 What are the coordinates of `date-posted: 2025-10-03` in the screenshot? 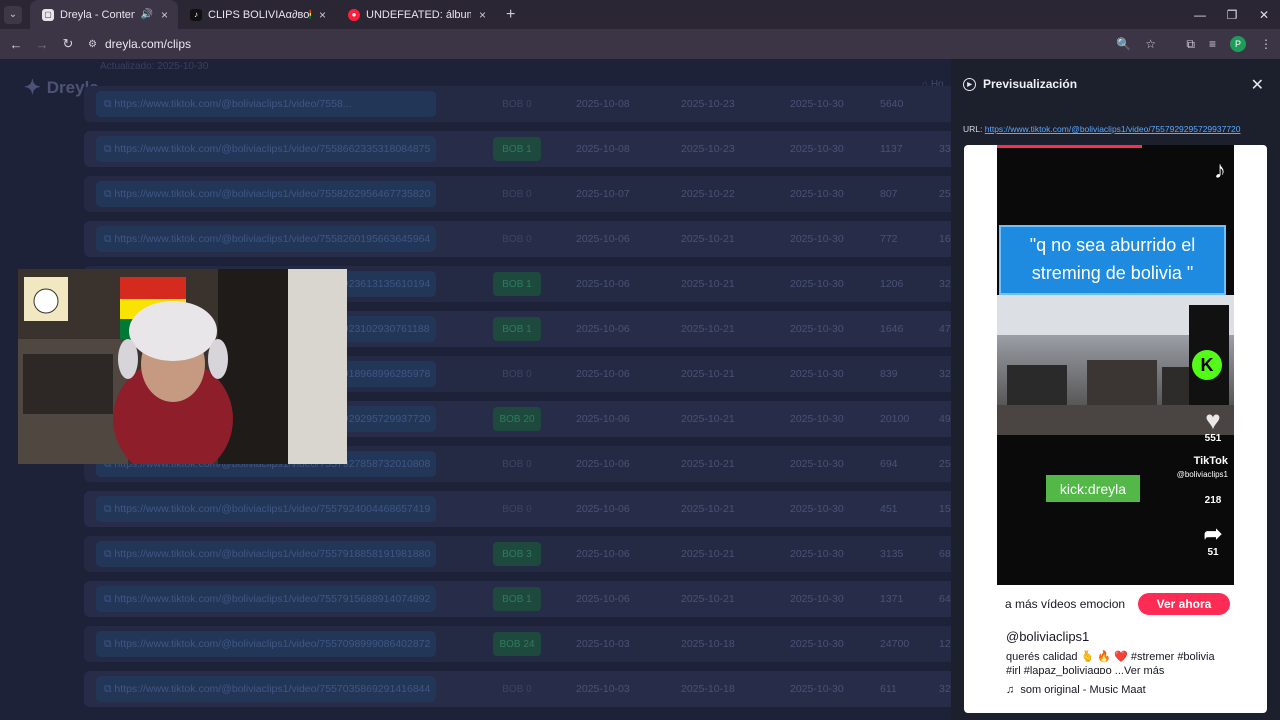 It's located at (603, 644).